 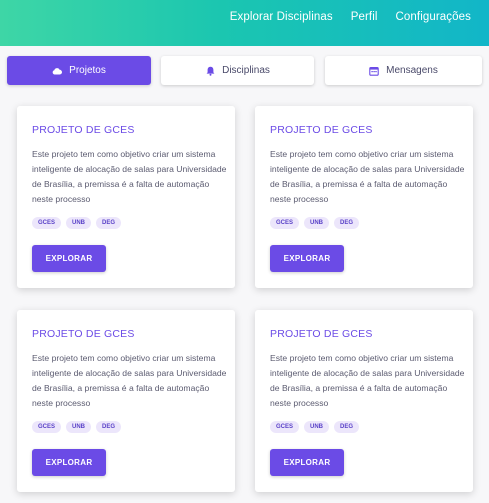 I want to click on bell-icon, so click(x=210, y=71).